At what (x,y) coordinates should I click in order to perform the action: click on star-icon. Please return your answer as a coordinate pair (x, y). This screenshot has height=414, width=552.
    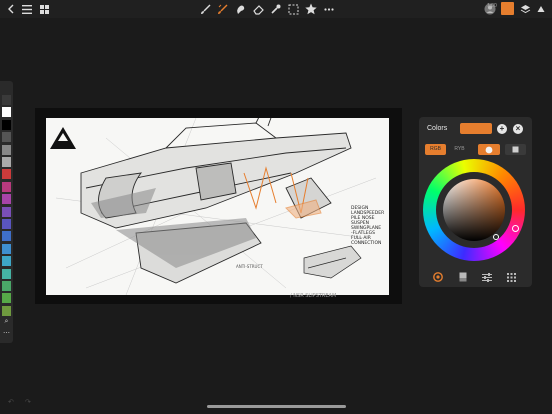
    Looking at the image, I should click on (311, 9).